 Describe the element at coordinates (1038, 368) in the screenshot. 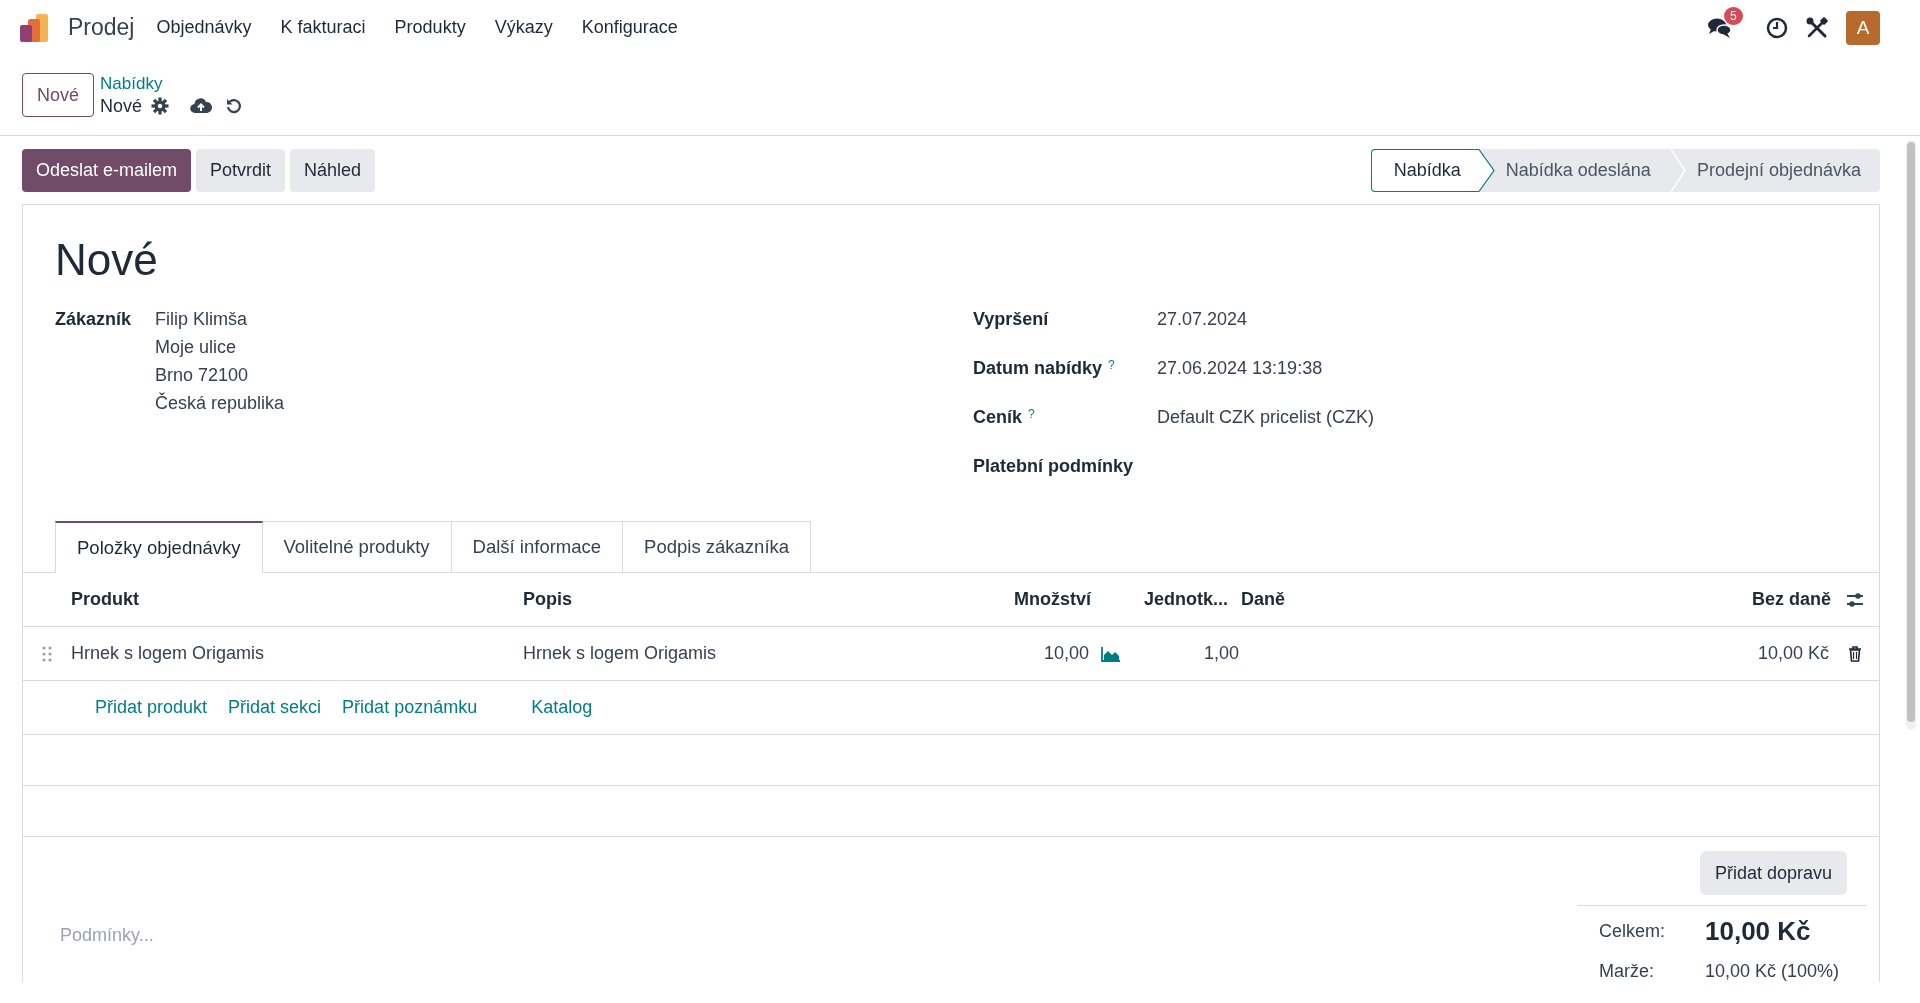

I see `field-label: Datum nabídky` at that location.